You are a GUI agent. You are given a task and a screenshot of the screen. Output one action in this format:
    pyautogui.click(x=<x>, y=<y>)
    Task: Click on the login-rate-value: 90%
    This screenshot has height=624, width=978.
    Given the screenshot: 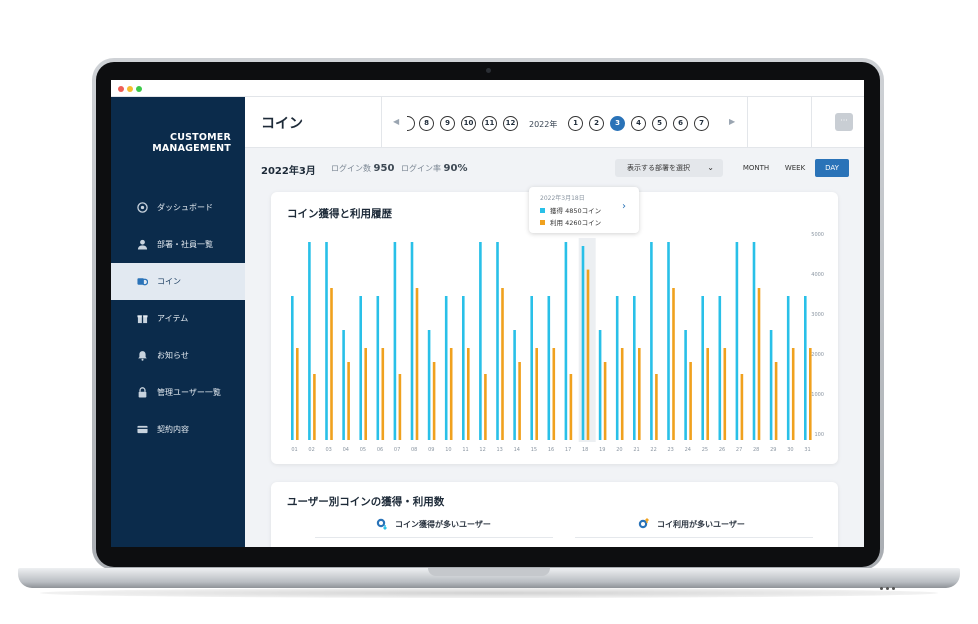 What is the action you would take?
    pyautogui.click(x=455, y=168)
    